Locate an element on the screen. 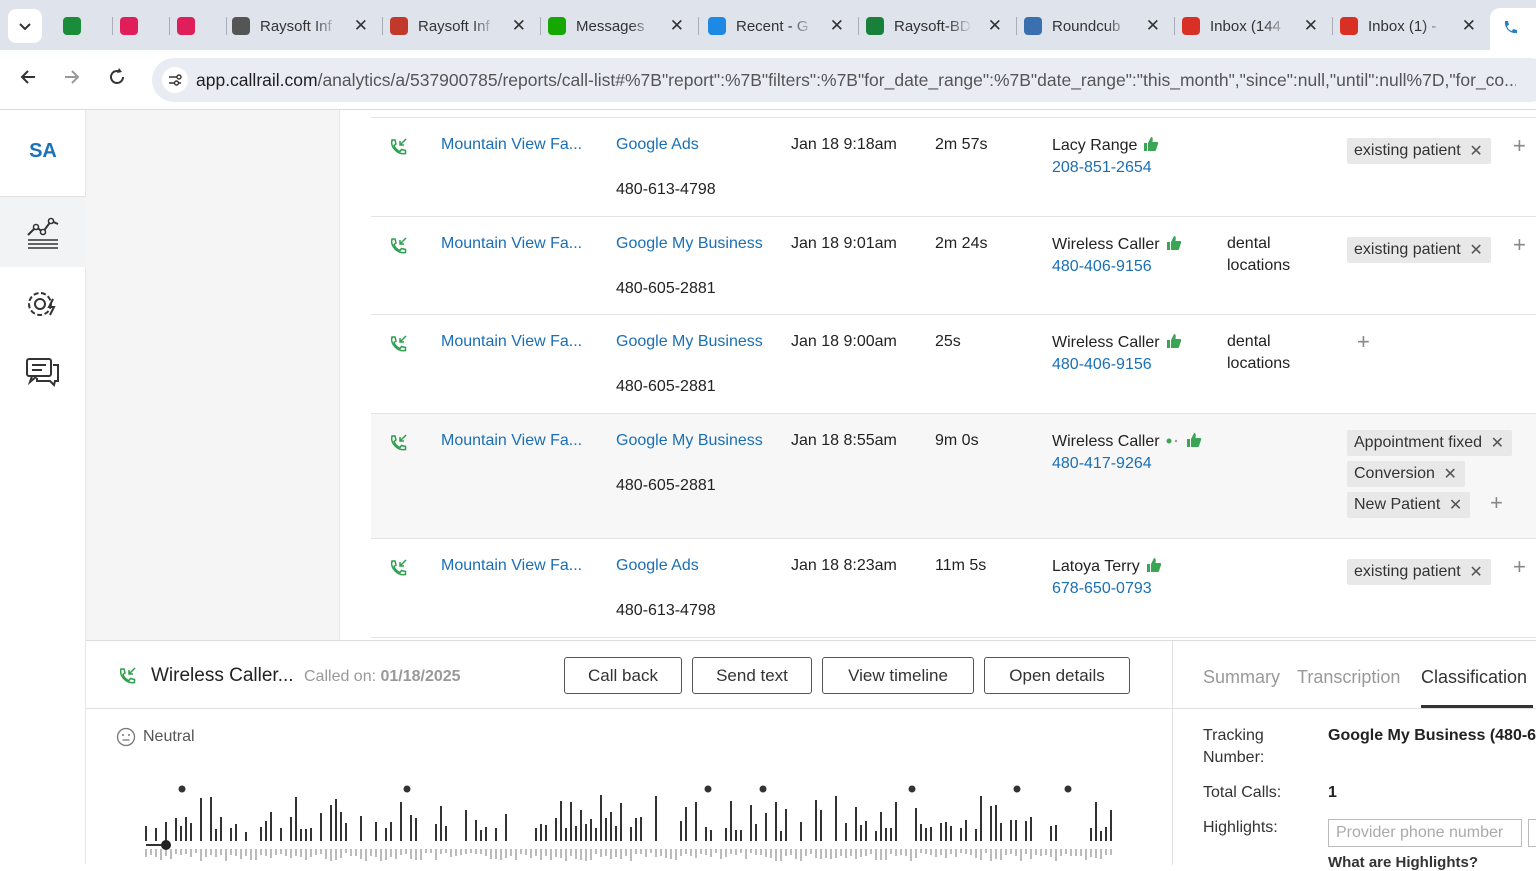  tab-search-button is located at coordinates (25, 26).